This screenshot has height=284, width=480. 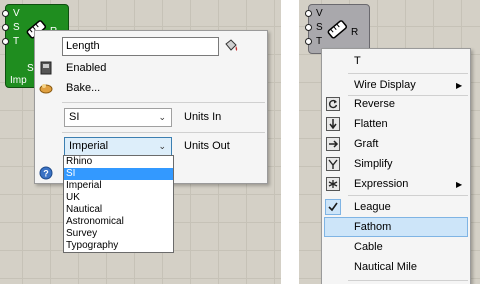 What do you see at coordinates (231, 46) in the screenshot?
I see `paint-bucket-icon` at bounding box center [231, 46].